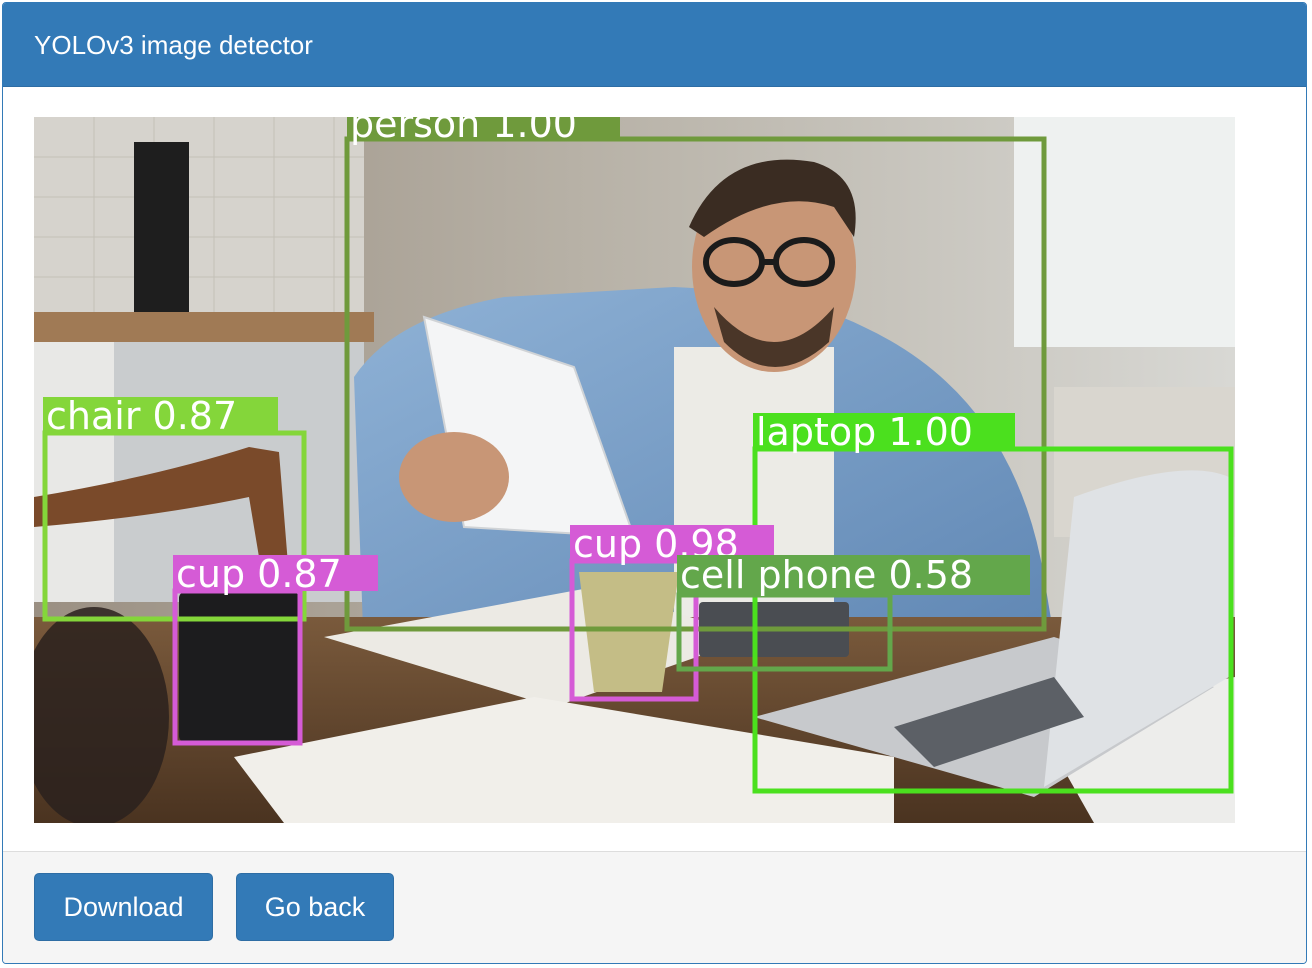  Describe the element at coordinates (864, 432) in the screenshot. I see `detection-laptop-label: laptop 1.00` at that location.